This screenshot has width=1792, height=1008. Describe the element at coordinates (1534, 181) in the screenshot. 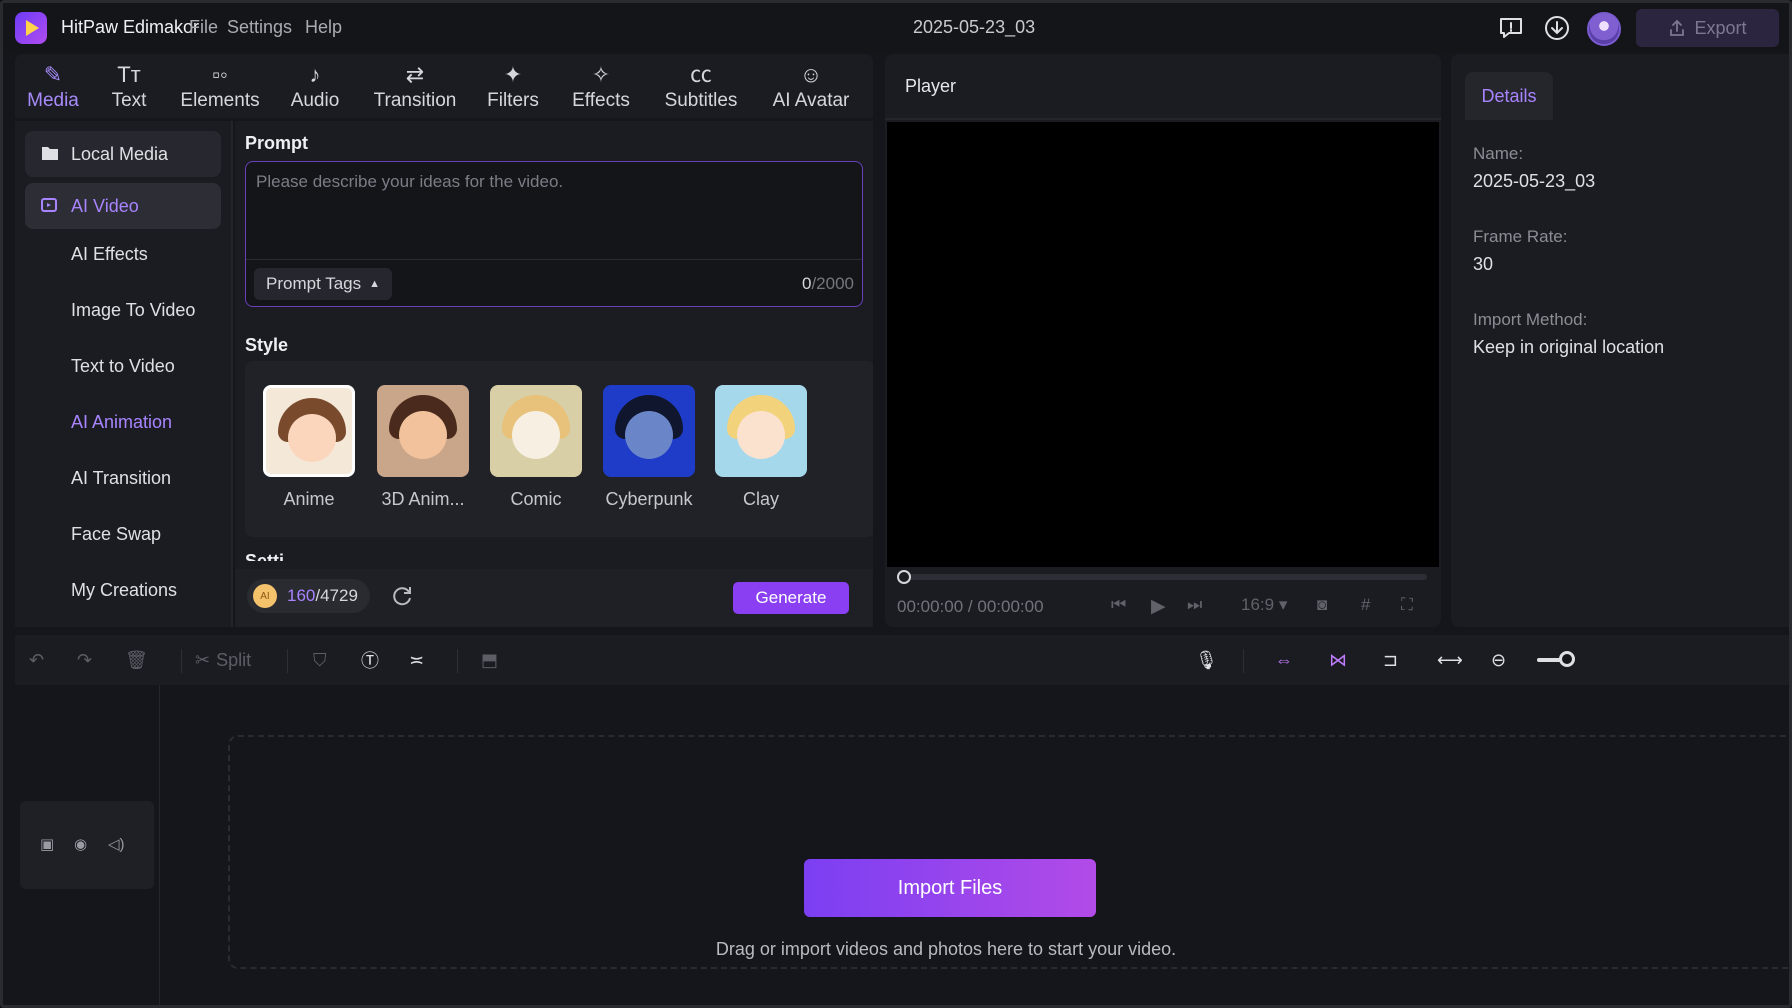

I see `detail-value-name: 2025-05-23_03` at that location.